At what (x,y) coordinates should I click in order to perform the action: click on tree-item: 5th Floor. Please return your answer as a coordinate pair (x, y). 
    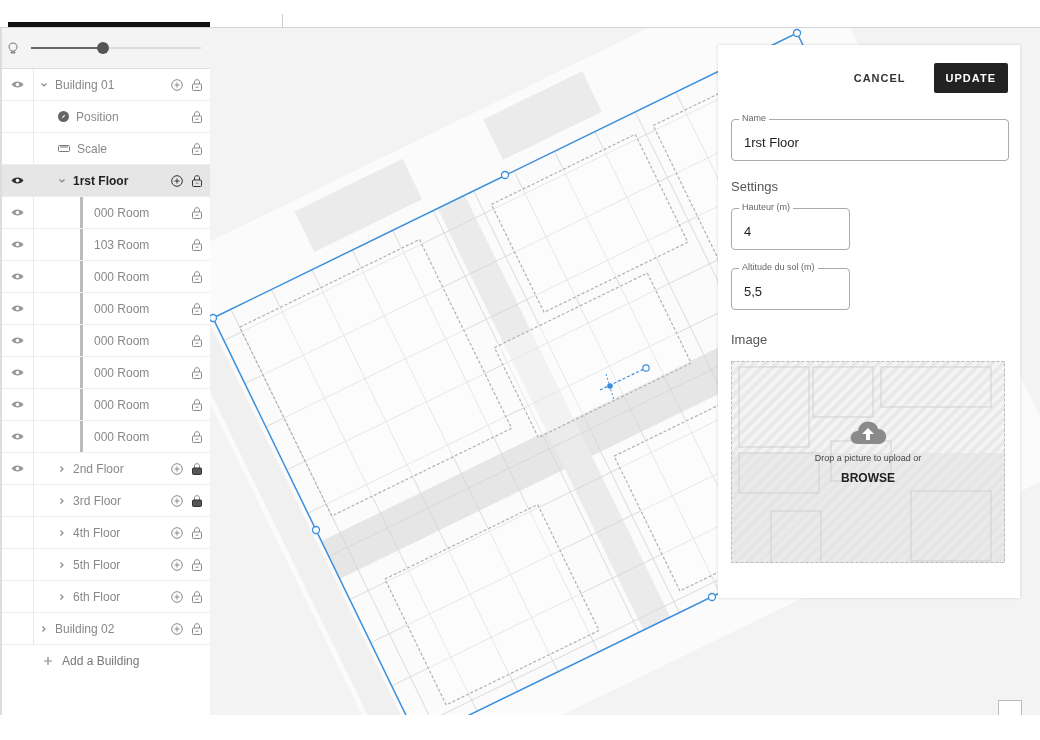
    Looking at the image, I should click on (106, 565).